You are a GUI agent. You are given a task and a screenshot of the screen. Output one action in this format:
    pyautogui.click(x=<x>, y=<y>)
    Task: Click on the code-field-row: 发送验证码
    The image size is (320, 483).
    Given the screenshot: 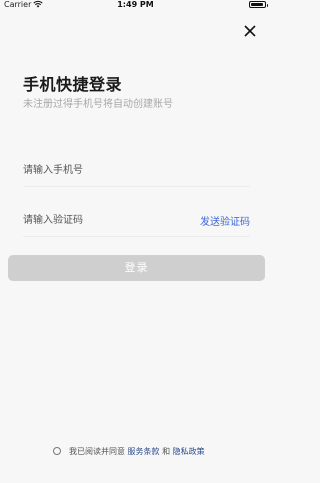 What is the action you would take?
    pyautogui.click(x=136, y=221)
    